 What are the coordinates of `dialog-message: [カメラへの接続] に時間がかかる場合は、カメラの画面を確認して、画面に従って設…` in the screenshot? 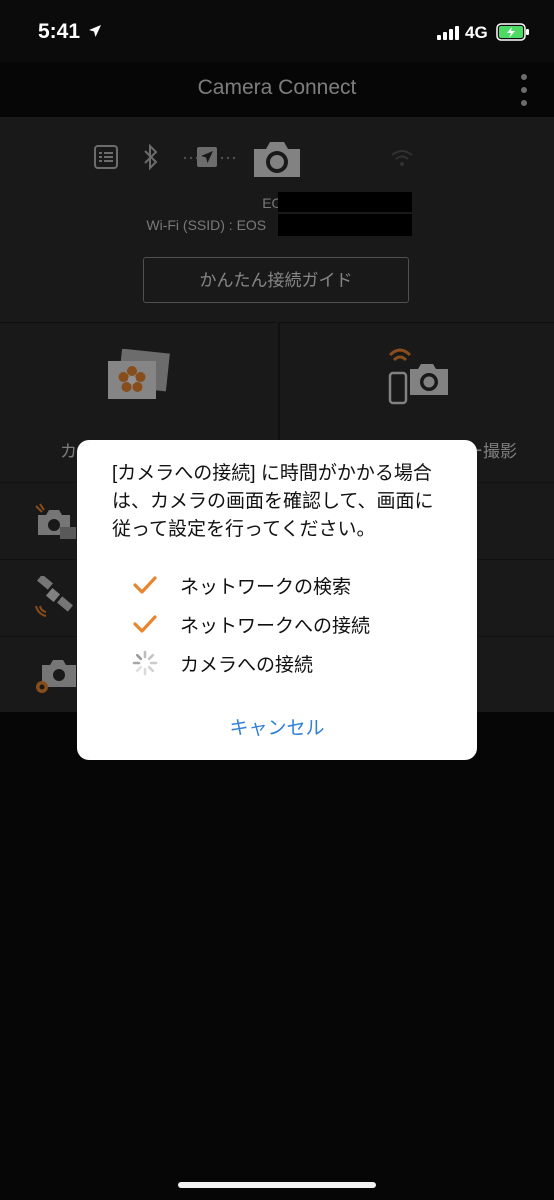 It's located at (273, 501).